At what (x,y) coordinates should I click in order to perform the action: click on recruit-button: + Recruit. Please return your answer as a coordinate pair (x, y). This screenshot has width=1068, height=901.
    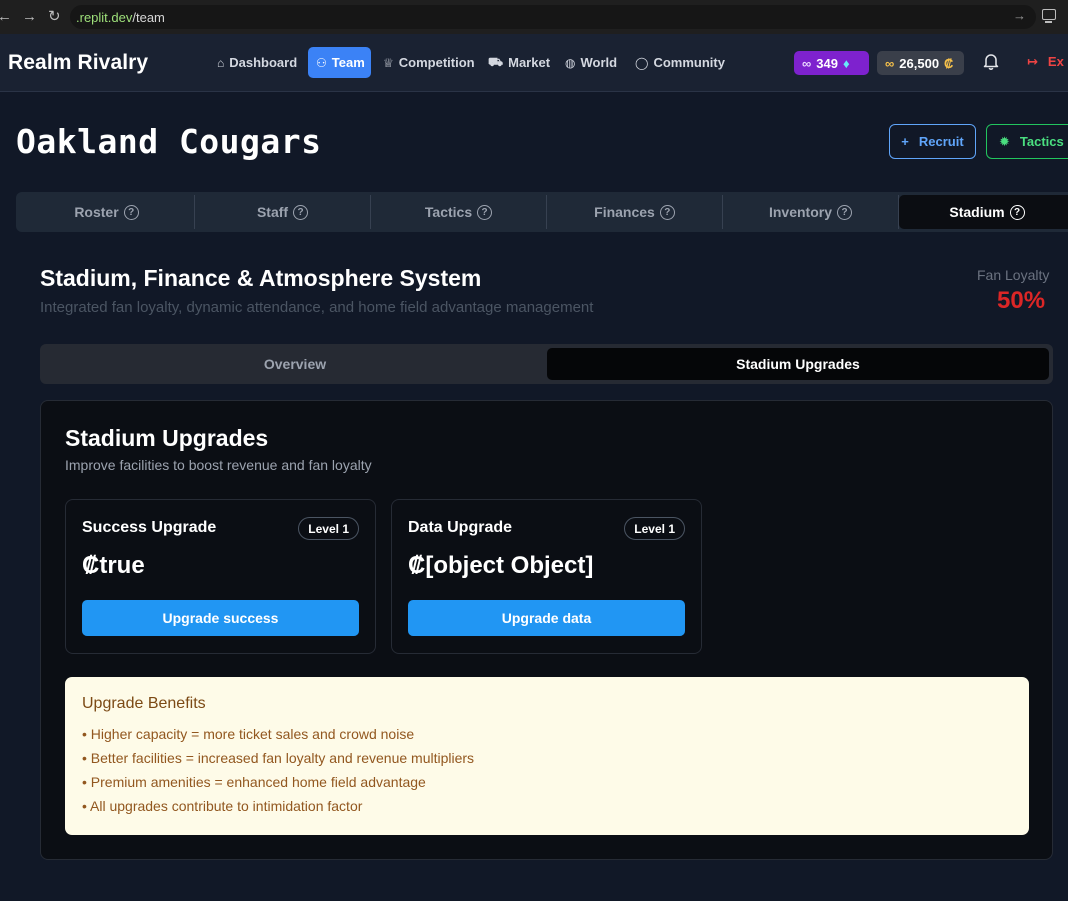
    Looking at the image, I should click on (932, 141).